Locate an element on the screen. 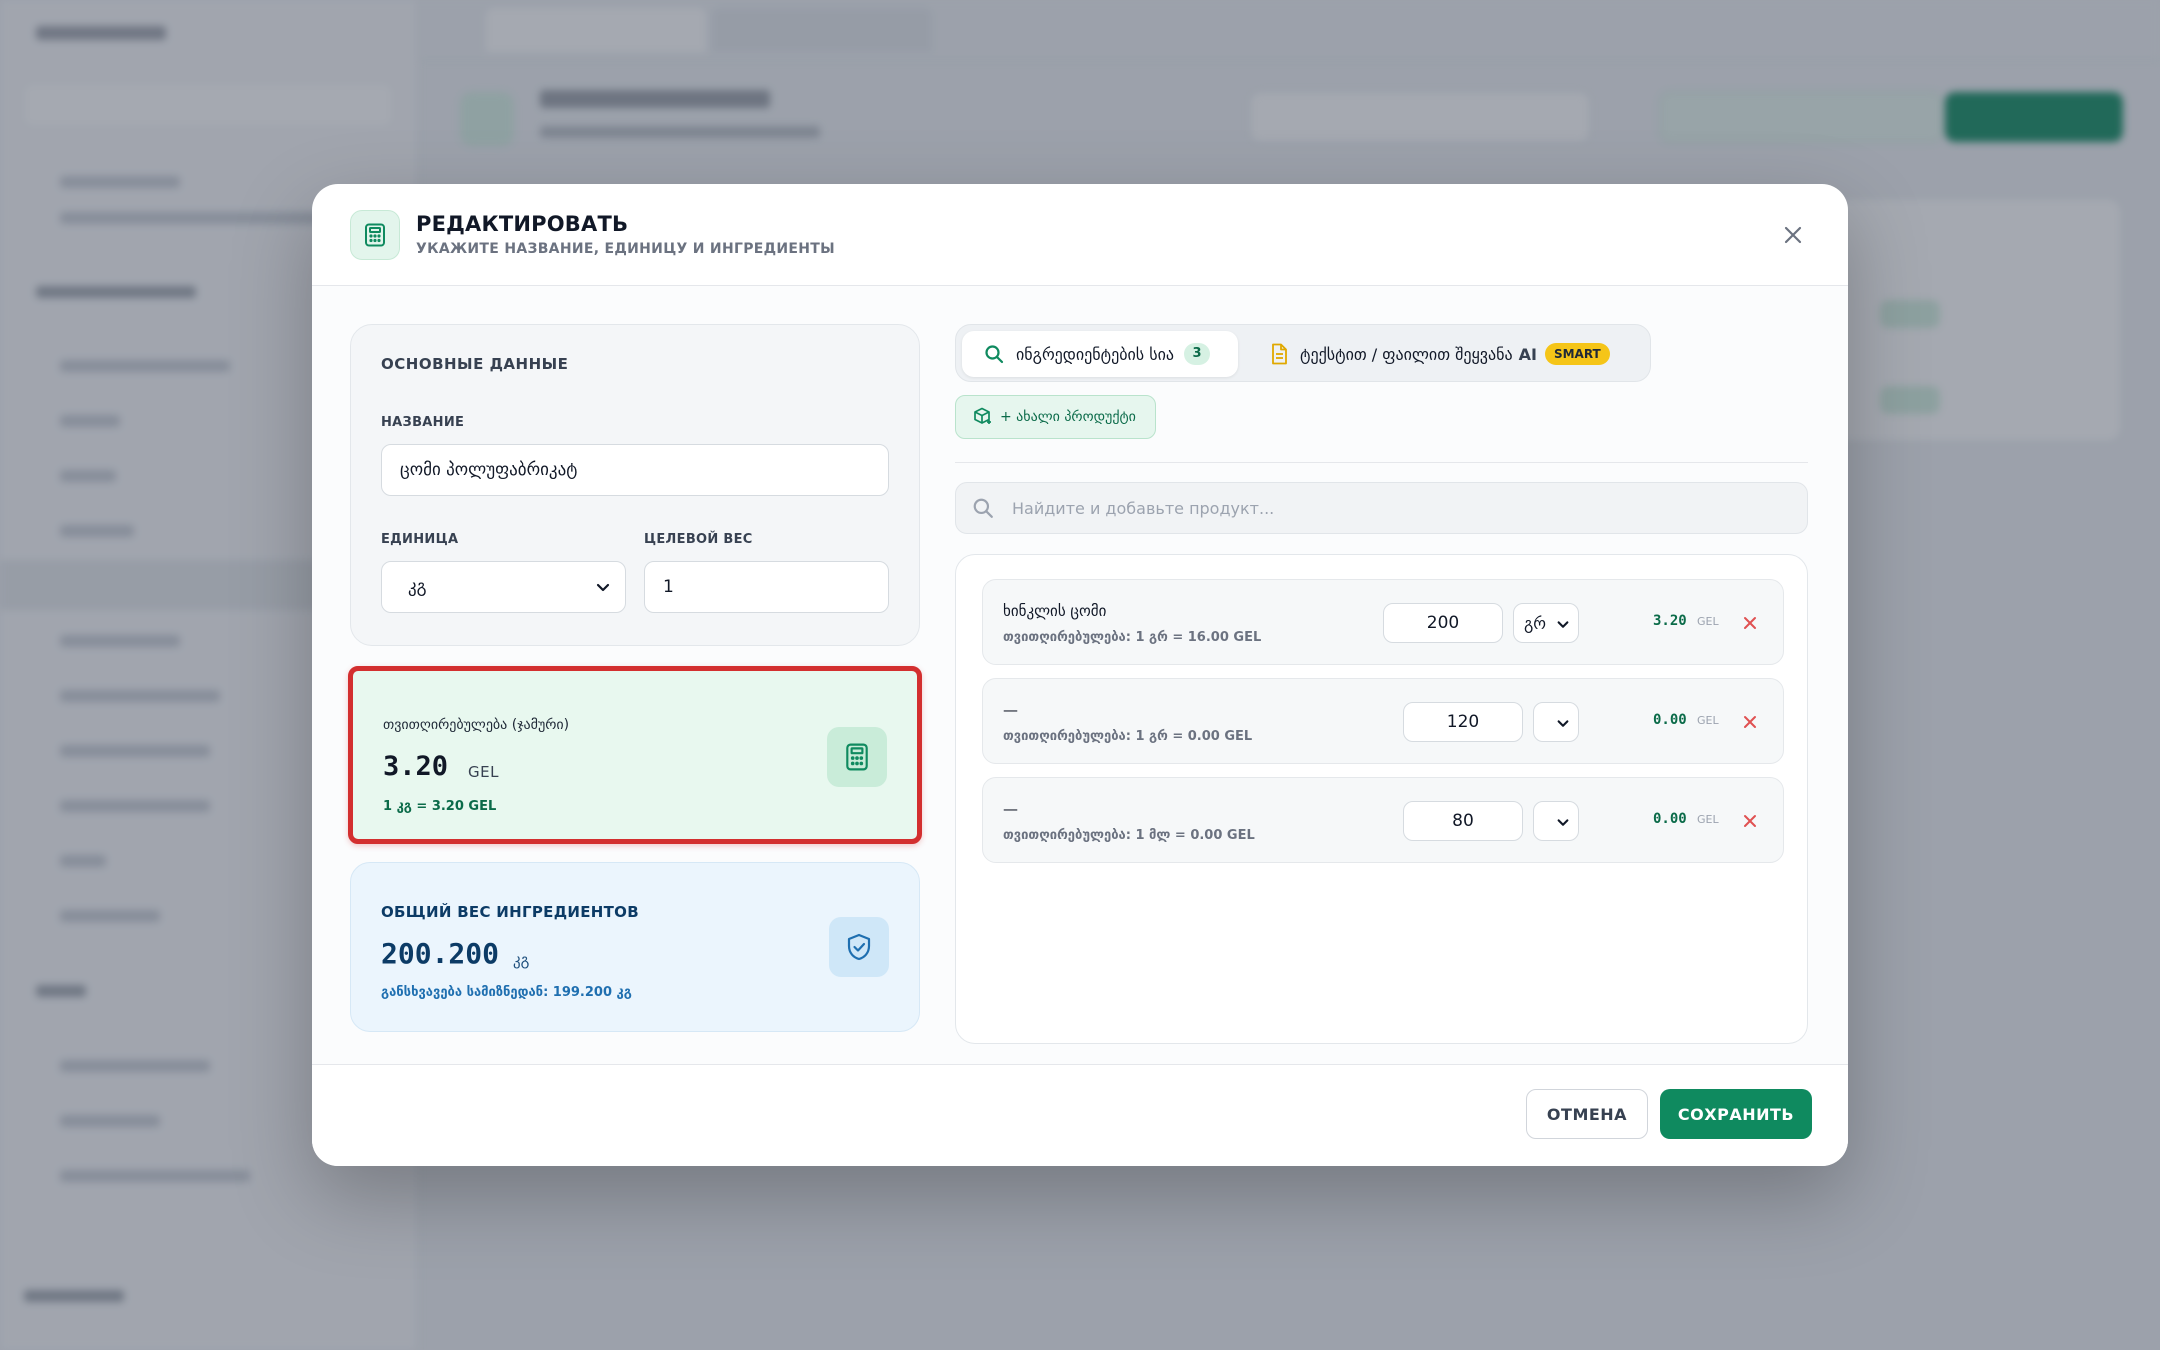 This screenshot has width=2160, height=1350. smart-badge: SMART is located at coordinates (1577, 354).